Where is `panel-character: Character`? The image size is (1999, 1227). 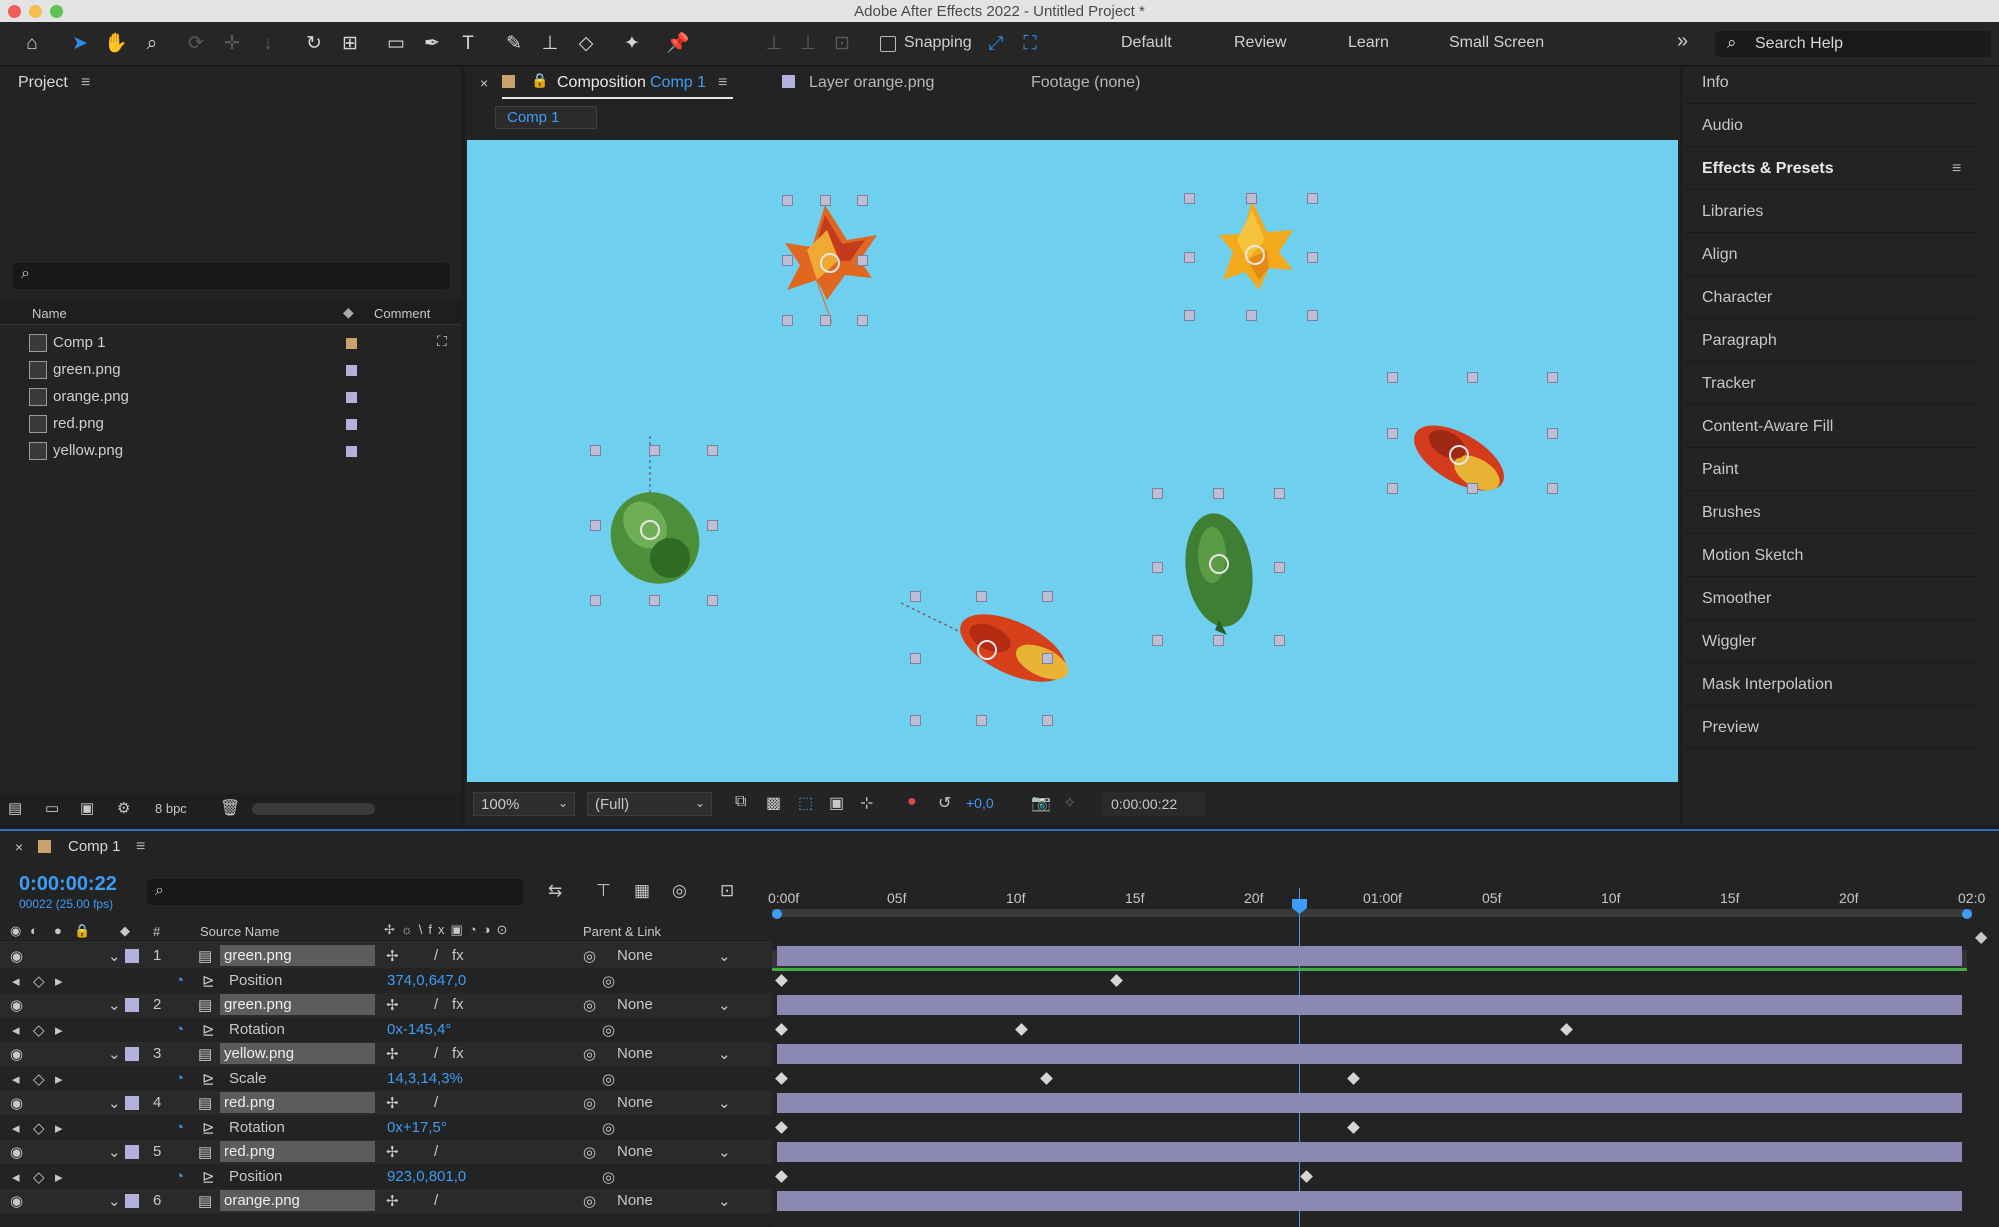
panel-character: Character is located at coordinates (1831, 298).